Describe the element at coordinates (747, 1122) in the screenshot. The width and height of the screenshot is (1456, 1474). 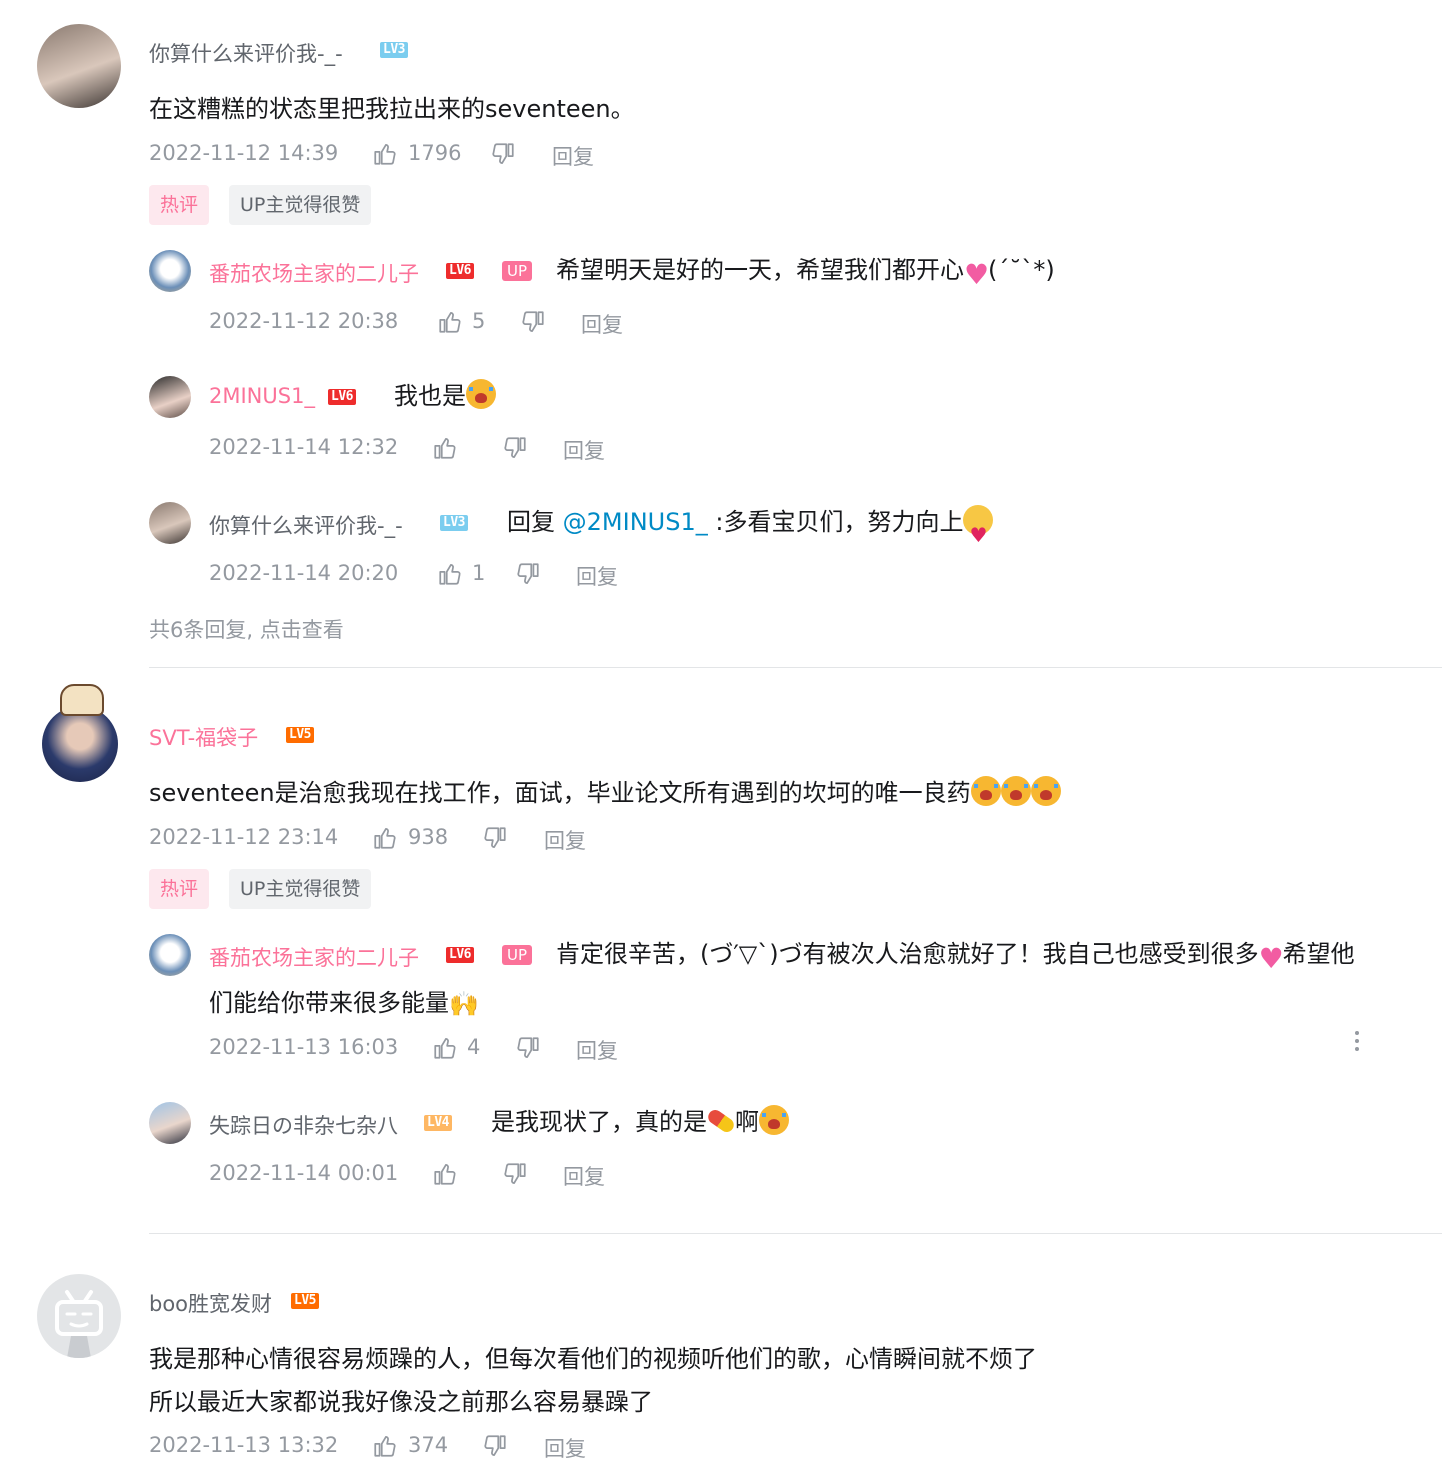
I see `reply-text-mid: 啊` at that location.